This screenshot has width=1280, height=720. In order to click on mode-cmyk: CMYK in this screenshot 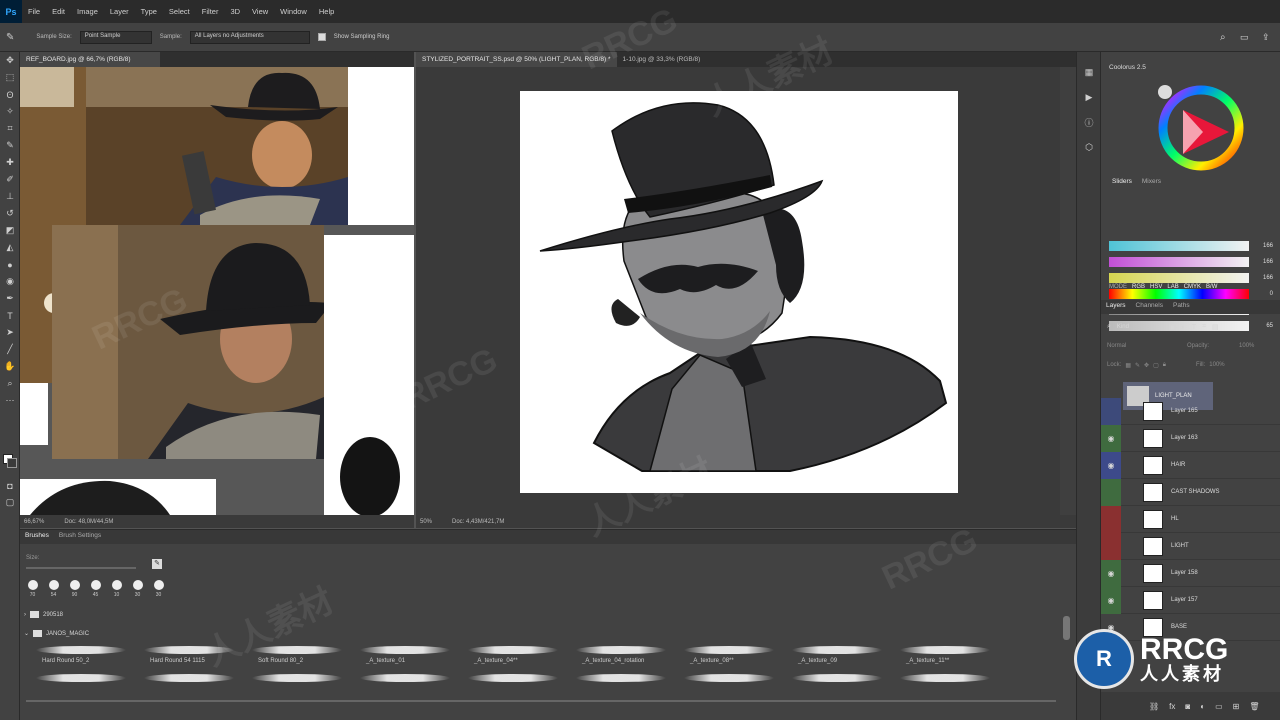, I will do `click(1192, 287)`.